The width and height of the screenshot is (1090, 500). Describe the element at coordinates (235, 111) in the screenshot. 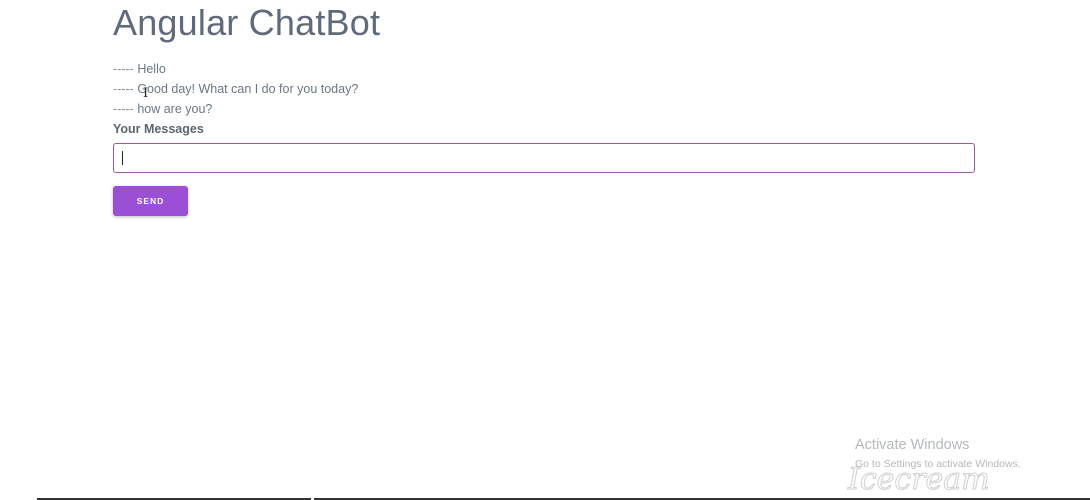

I see `message-item: ----- how are you?` at that location.